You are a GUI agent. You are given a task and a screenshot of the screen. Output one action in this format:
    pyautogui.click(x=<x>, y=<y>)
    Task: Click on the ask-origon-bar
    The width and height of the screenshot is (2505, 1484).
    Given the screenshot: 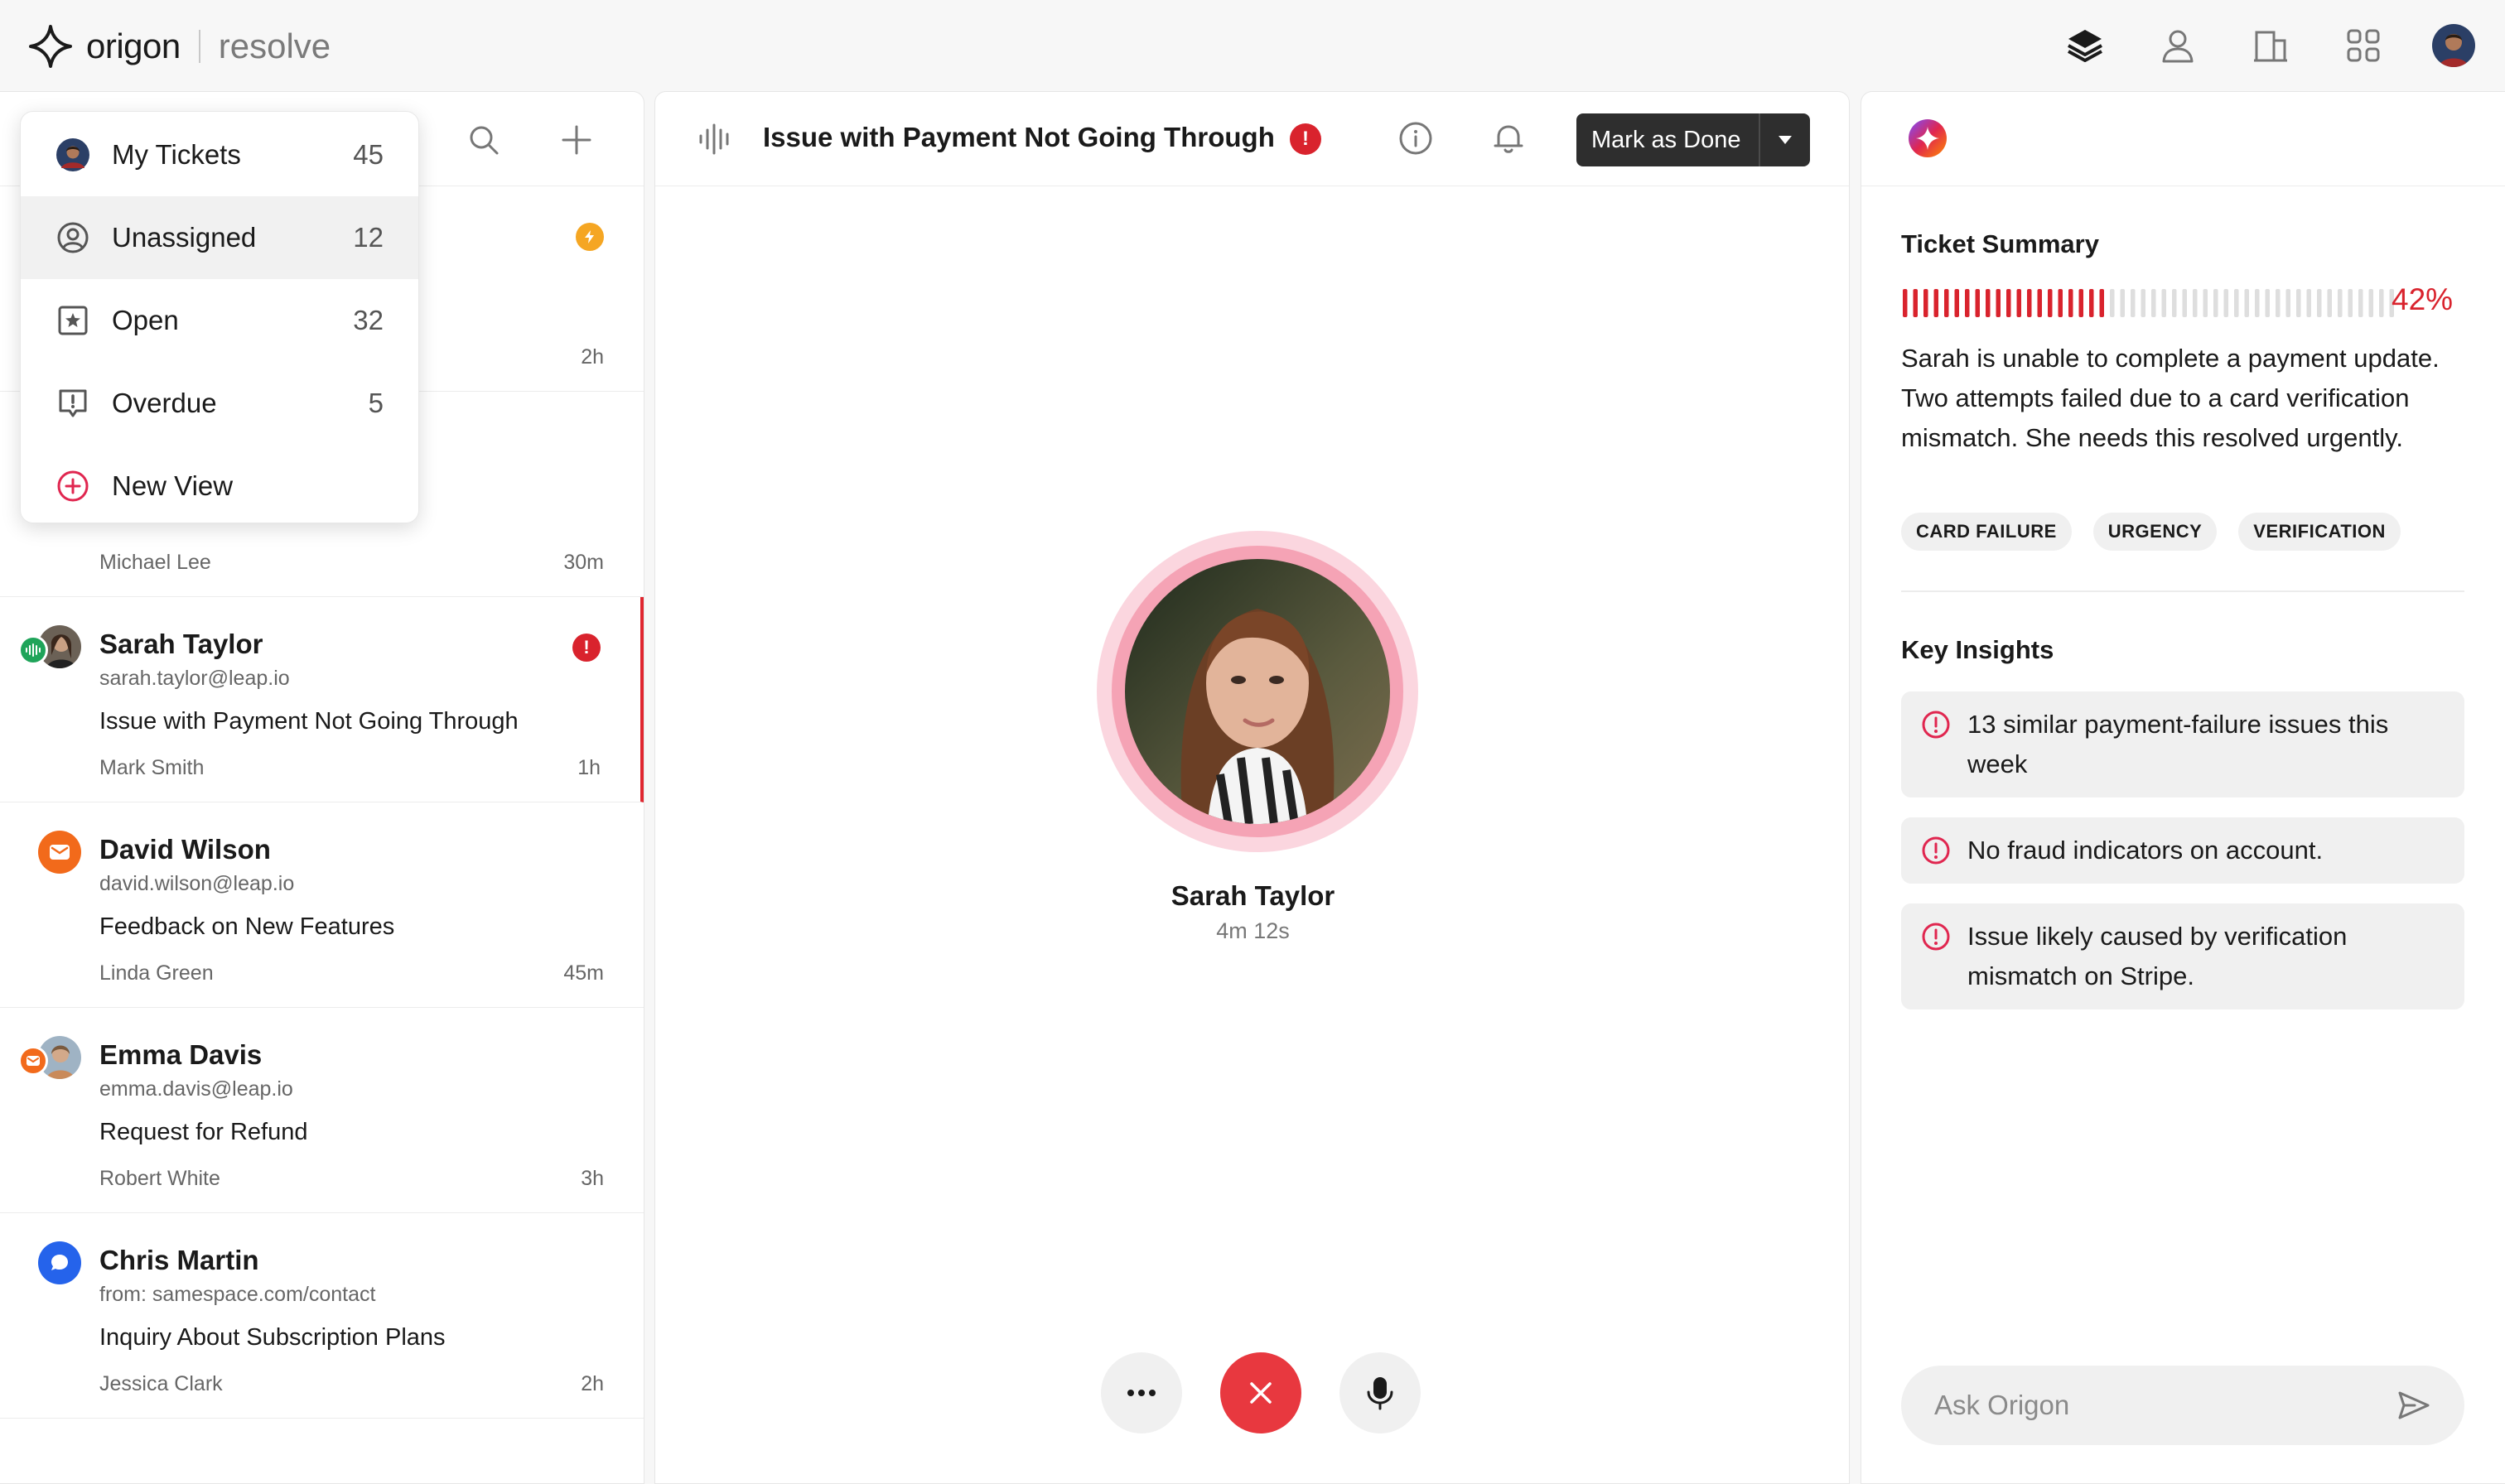 What is the action you would take?
    pyautogui.click(x=2182, y=1405)
    